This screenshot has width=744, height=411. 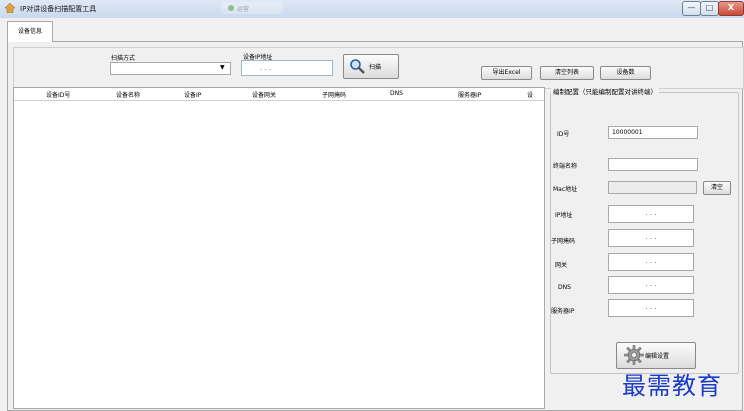 What do you see at coordinates (651, 262) in the screenshot?
I see `gateway-input: . . .` at bounding box center [651, 262].